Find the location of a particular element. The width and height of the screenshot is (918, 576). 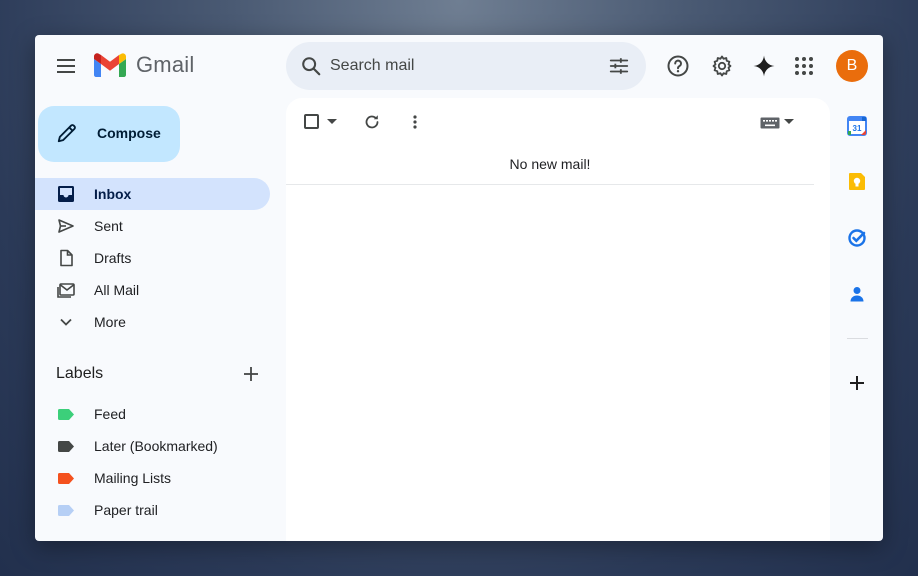

empty-inbox-message: No new mail! is located at coordinates (550, 164).